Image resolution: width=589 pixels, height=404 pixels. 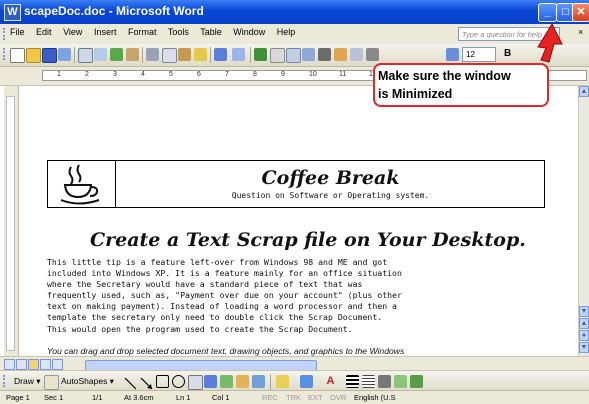 I want to click on columns-icon, so click(x=324, y=54).